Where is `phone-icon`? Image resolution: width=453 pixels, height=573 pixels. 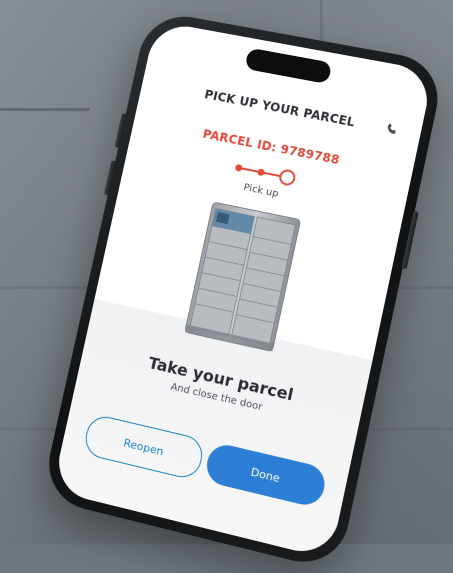
phone-icon is located at coordinates (391, 129).